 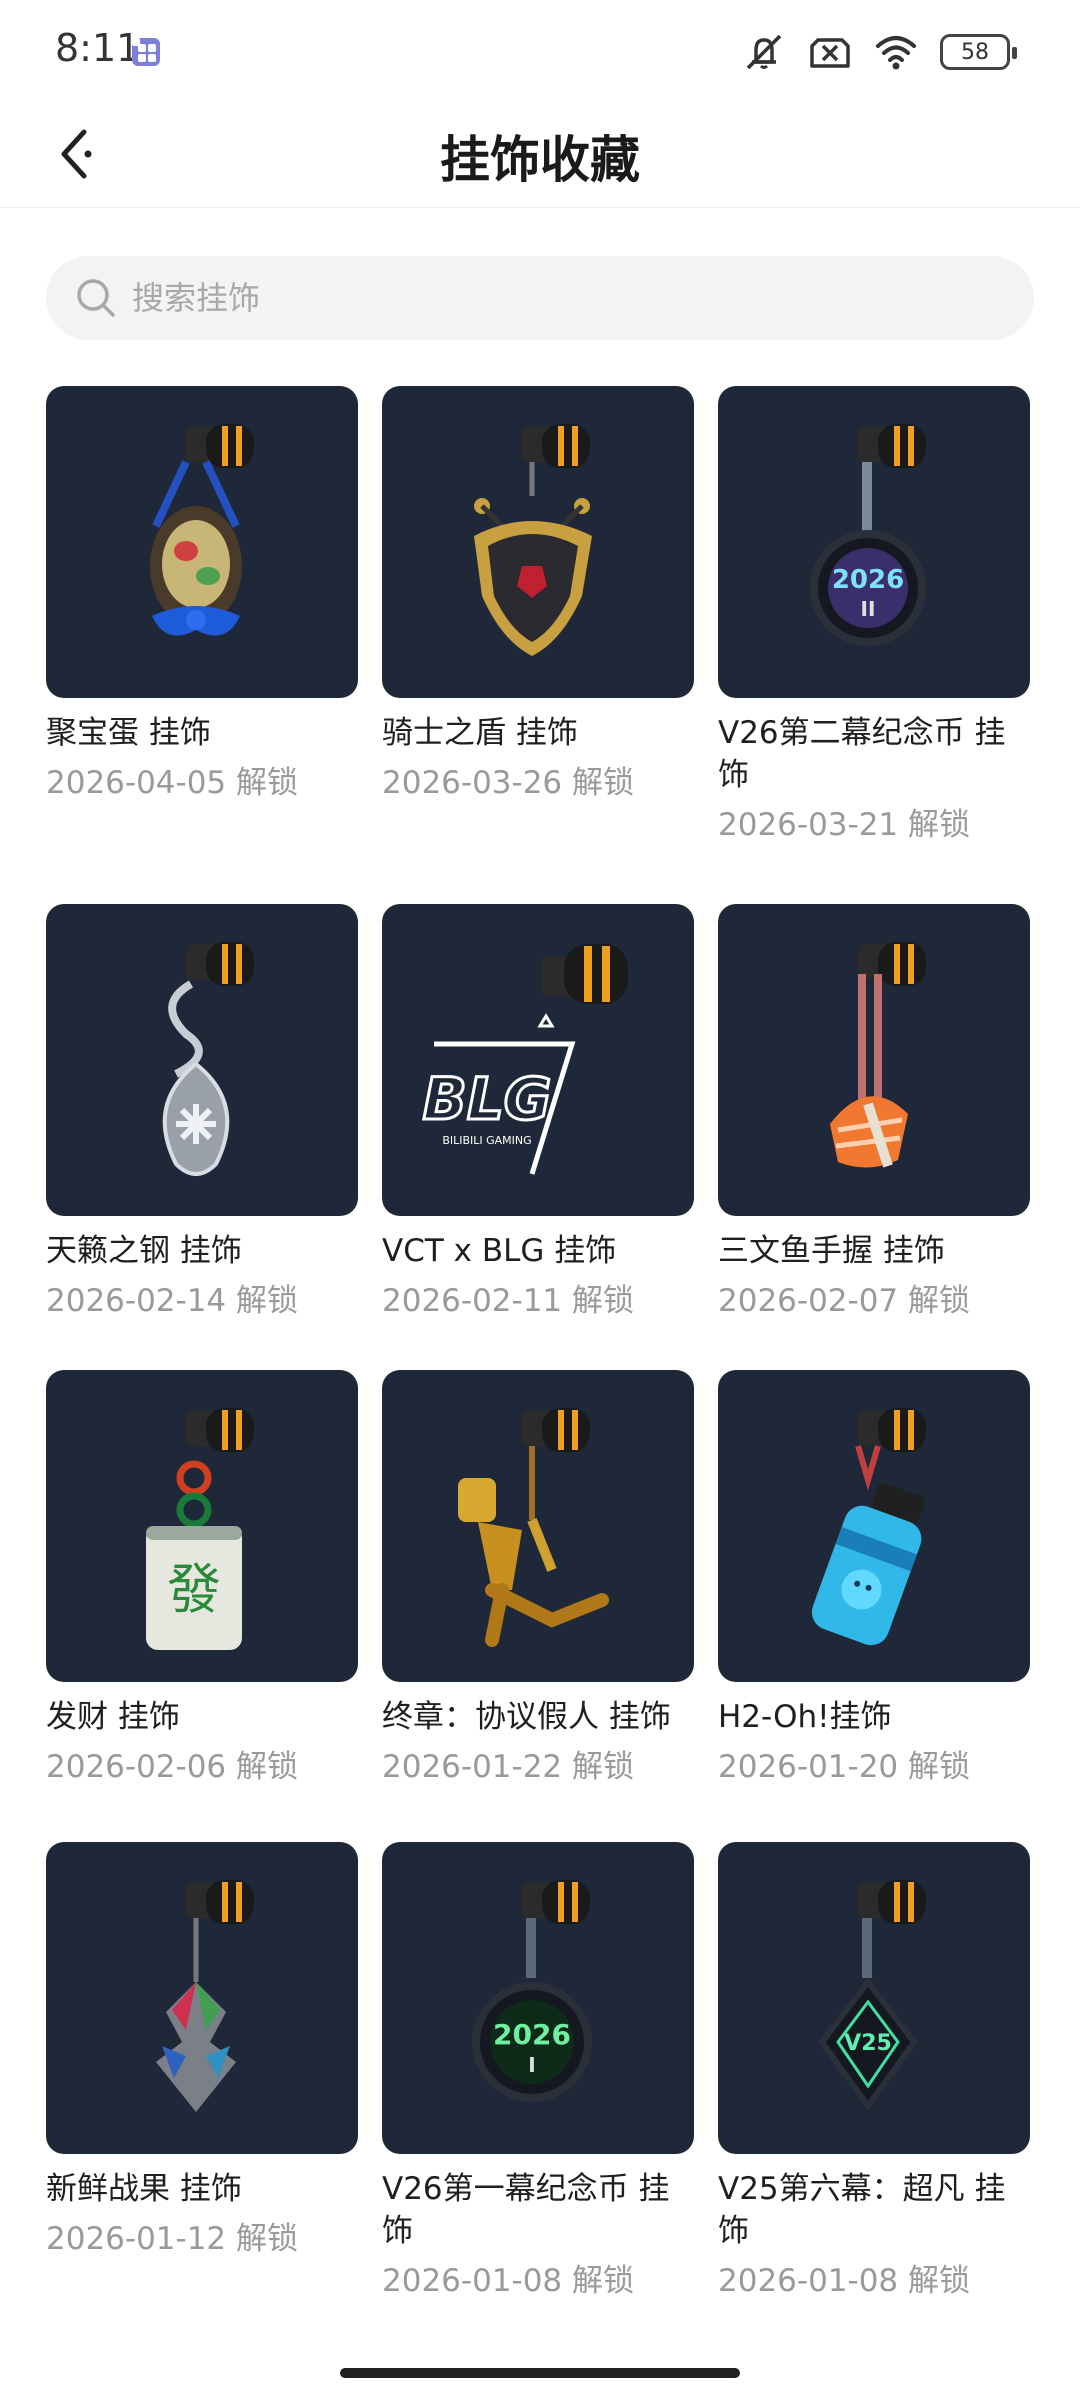 What do you see at coordinates (868, 535) in the screenshot?
I see `coin-charm-image: 2026 II` at bounding box center [868, 535].